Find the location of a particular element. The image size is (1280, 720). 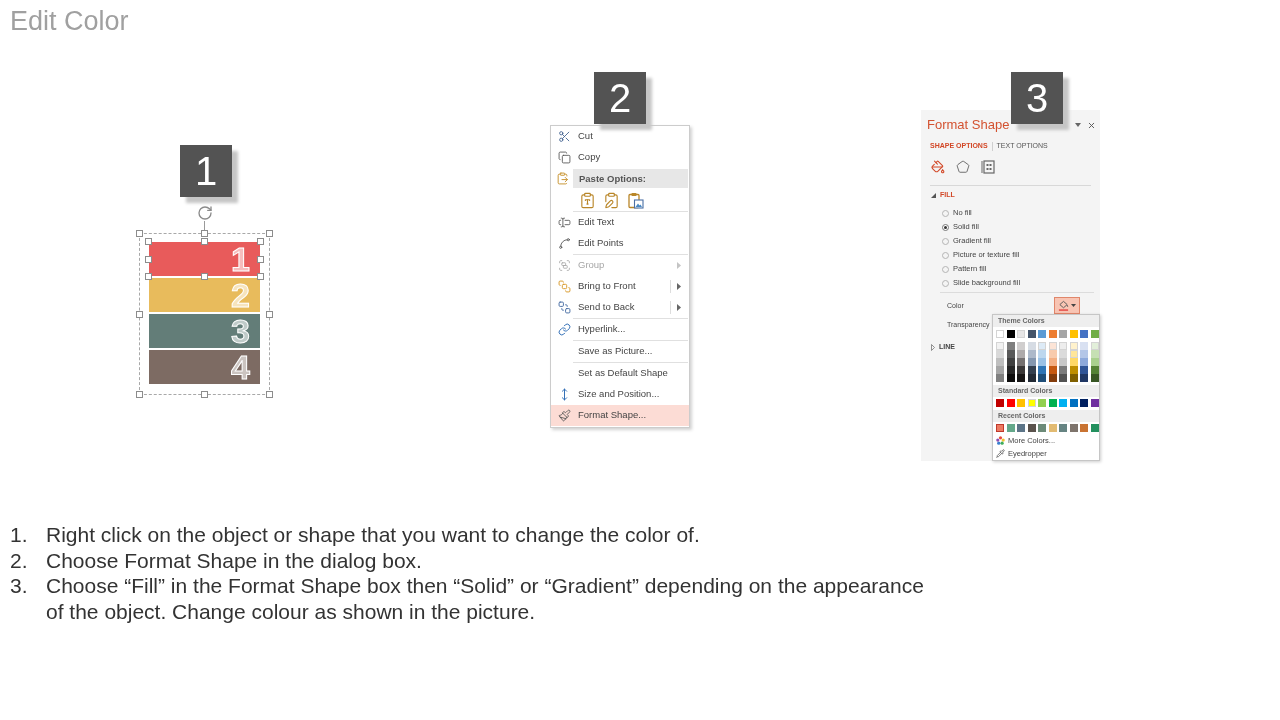

rotate-handle-icon is located at coordinates (204, 213).